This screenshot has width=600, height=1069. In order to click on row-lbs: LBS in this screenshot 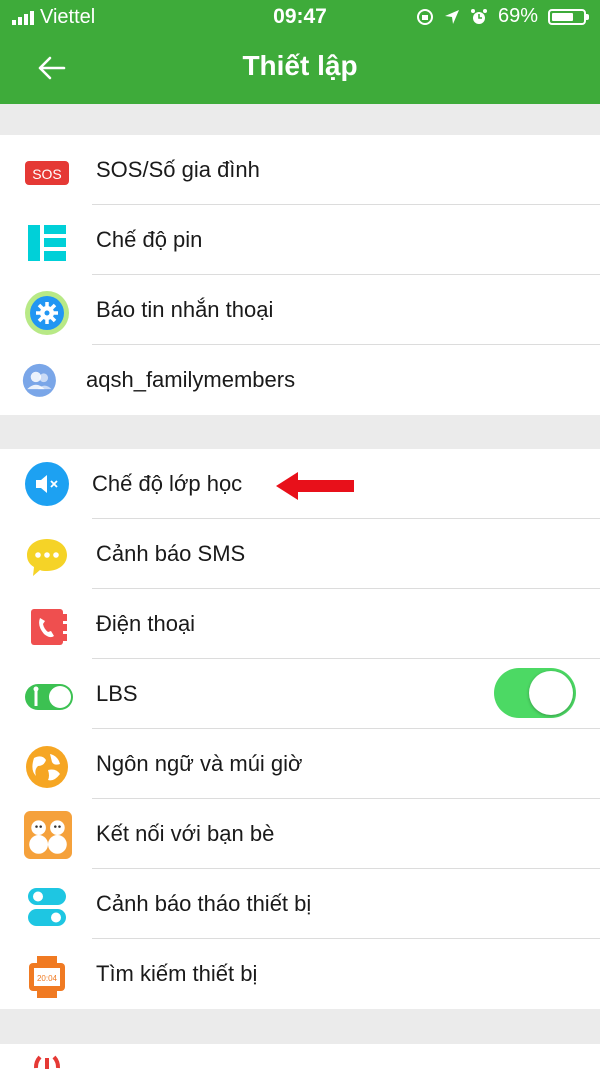, I will do `click(300, 694)`.